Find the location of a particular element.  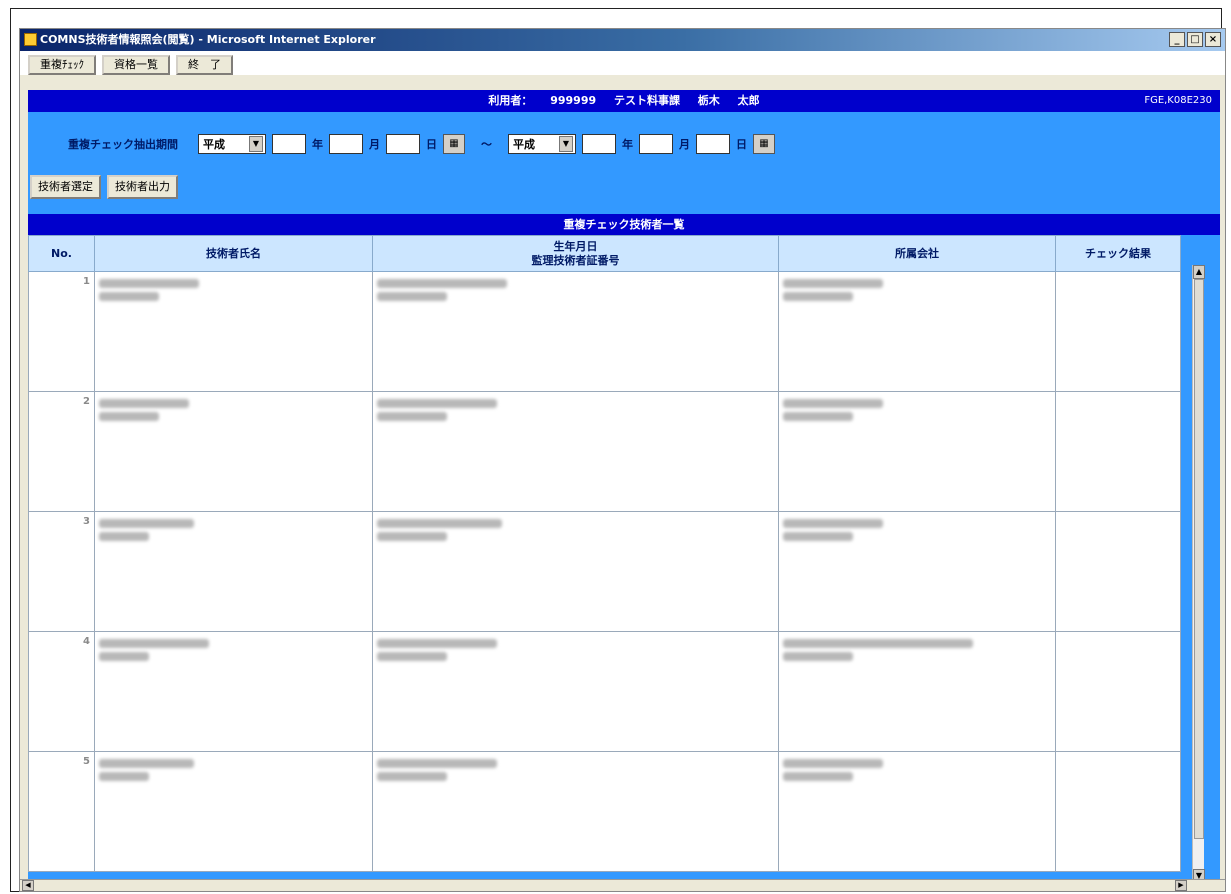

to-era-value: 平成 is located at coordinates (524, 144).